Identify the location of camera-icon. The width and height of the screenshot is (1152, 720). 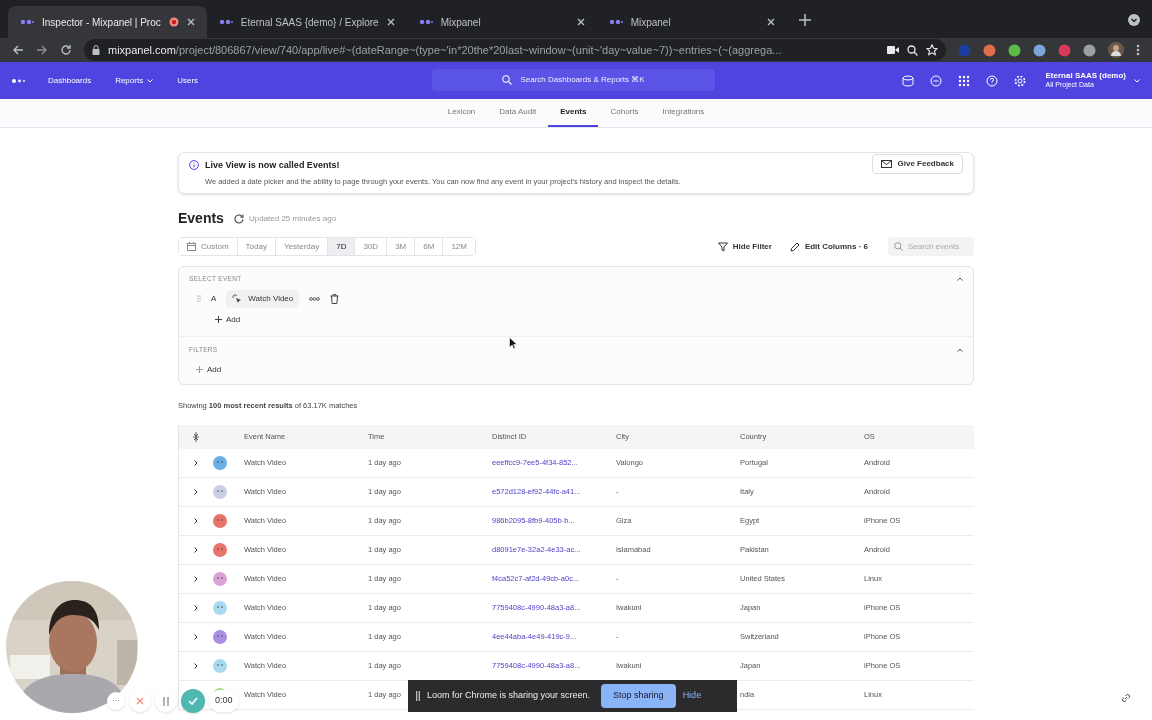
(893, 50).